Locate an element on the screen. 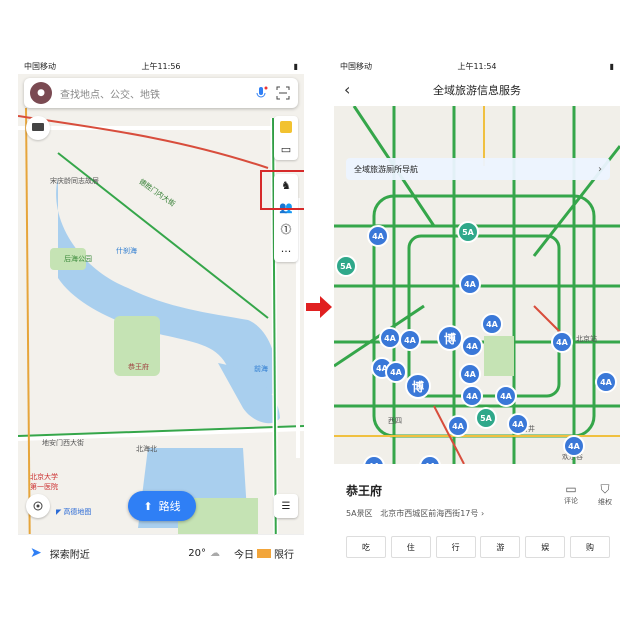  category-shop: 购 is located at coordinates (589, 547).